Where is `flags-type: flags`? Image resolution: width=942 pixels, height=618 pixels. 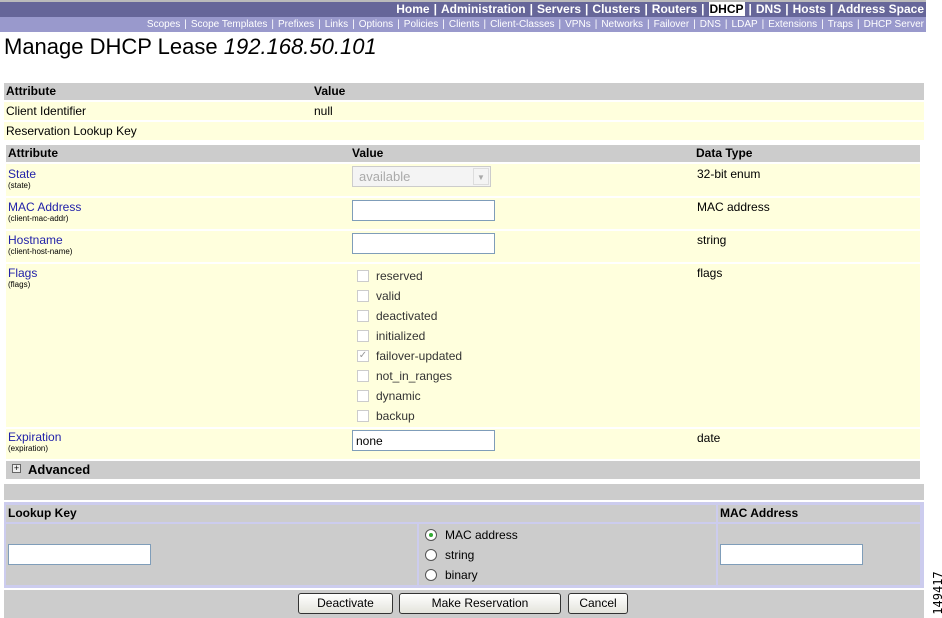
flags-type: flags is located at coordinates (710, 273).